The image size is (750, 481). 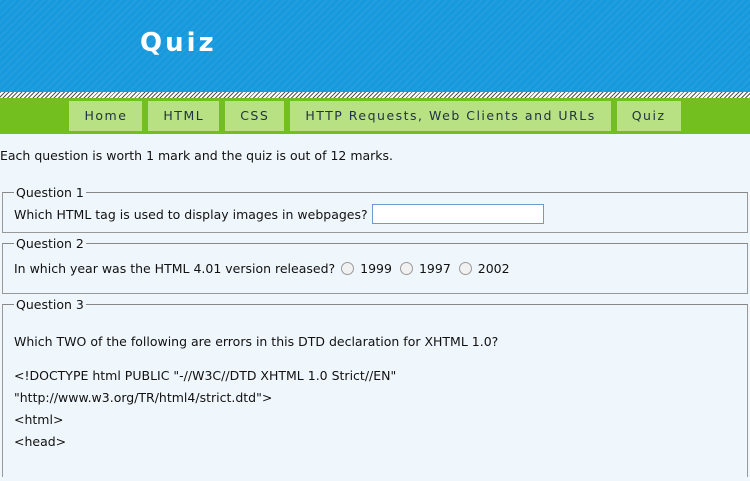 I want to click on question-1-legend: Question 1, so click(x=50, y=192).